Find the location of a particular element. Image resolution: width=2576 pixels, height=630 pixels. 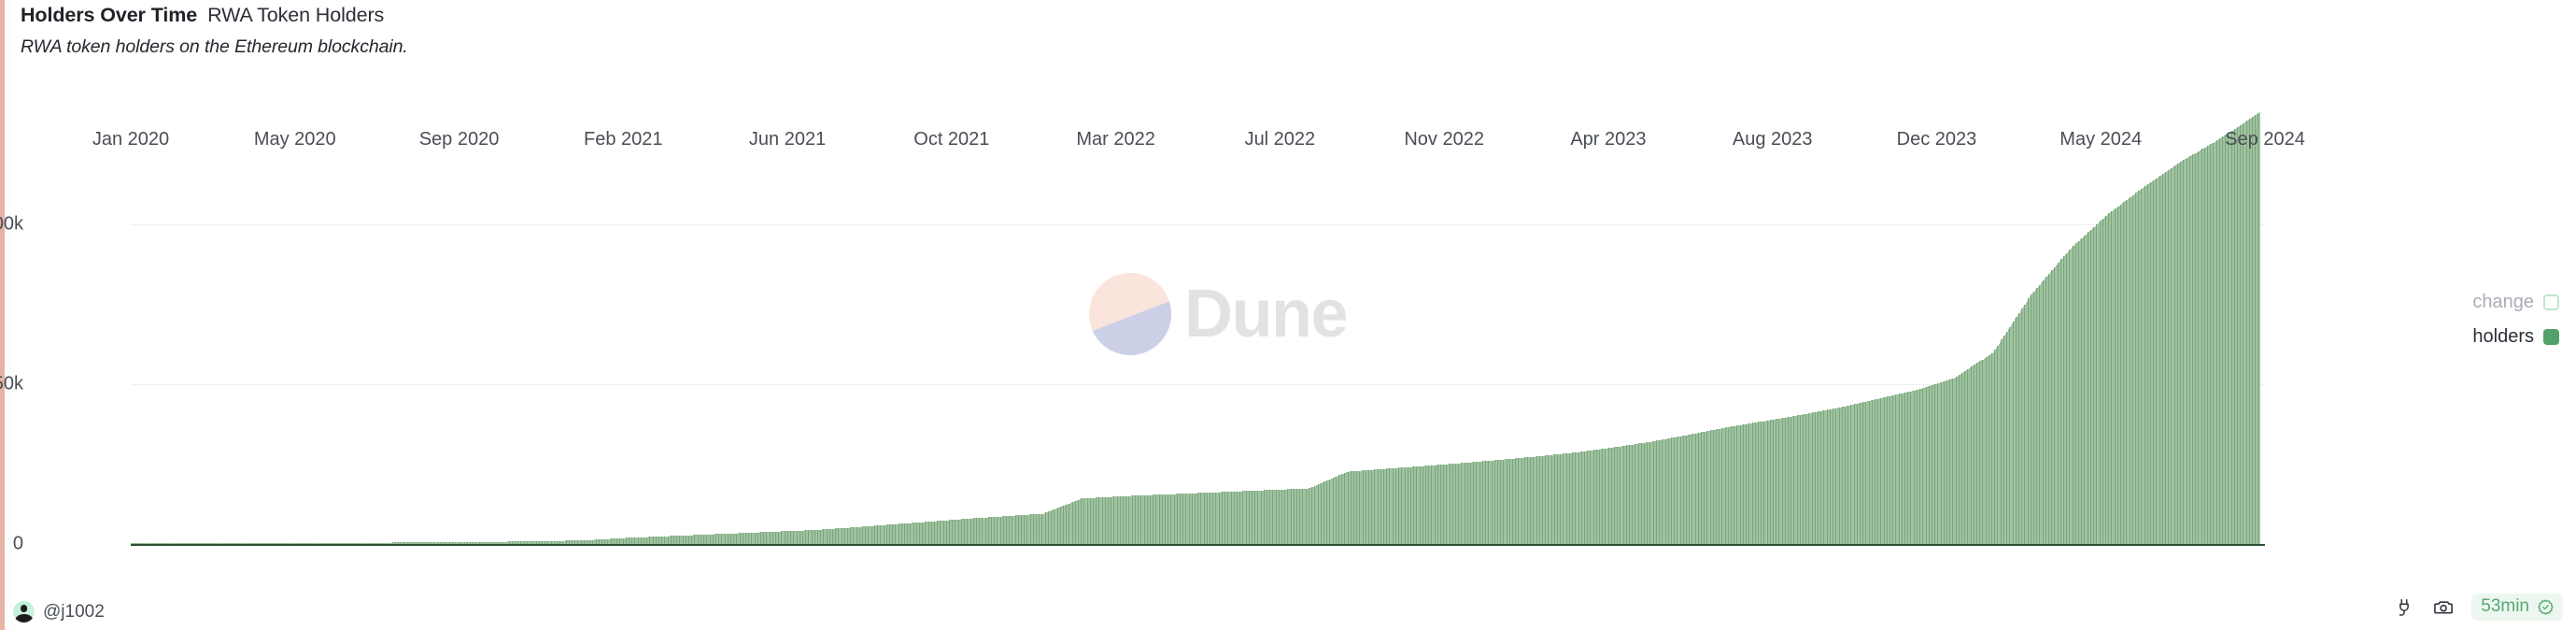

author-handle: @j1002 is located at coordinates (74, 612).